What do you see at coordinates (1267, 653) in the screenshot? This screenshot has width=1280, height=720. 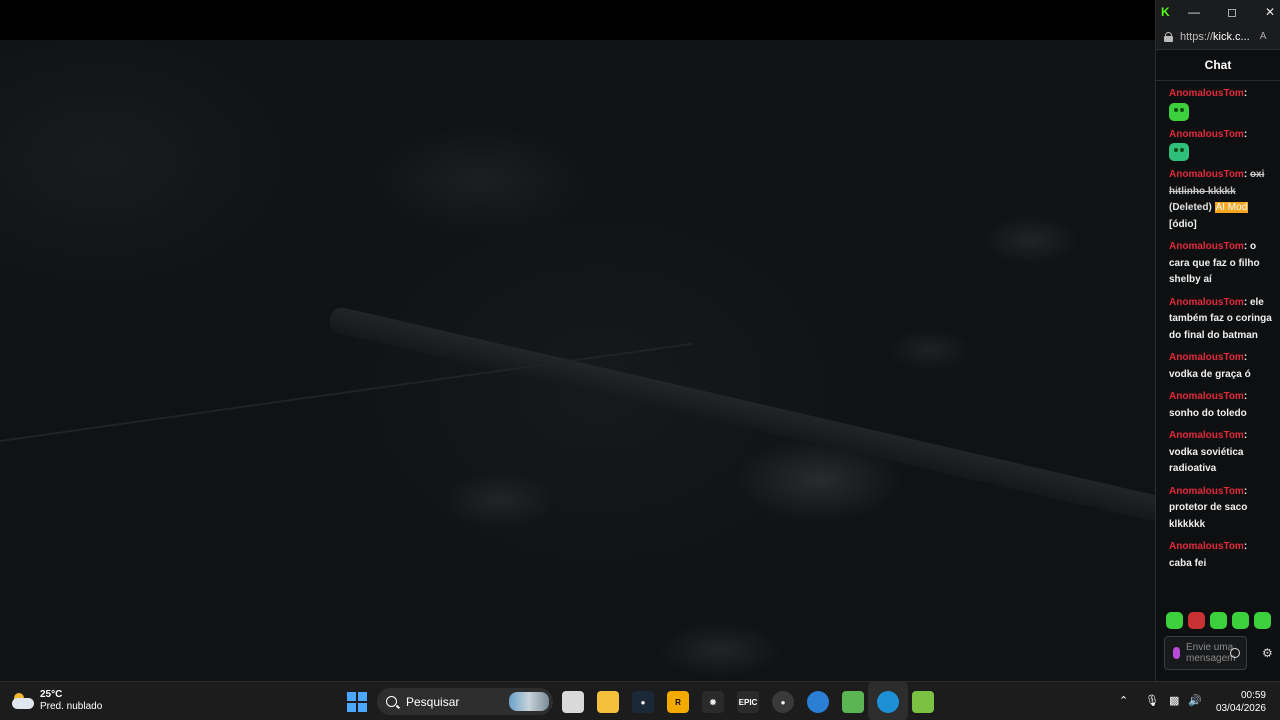 I see `chat-settings-gear-icon: ⚙` at bounding box center [1267, 653].